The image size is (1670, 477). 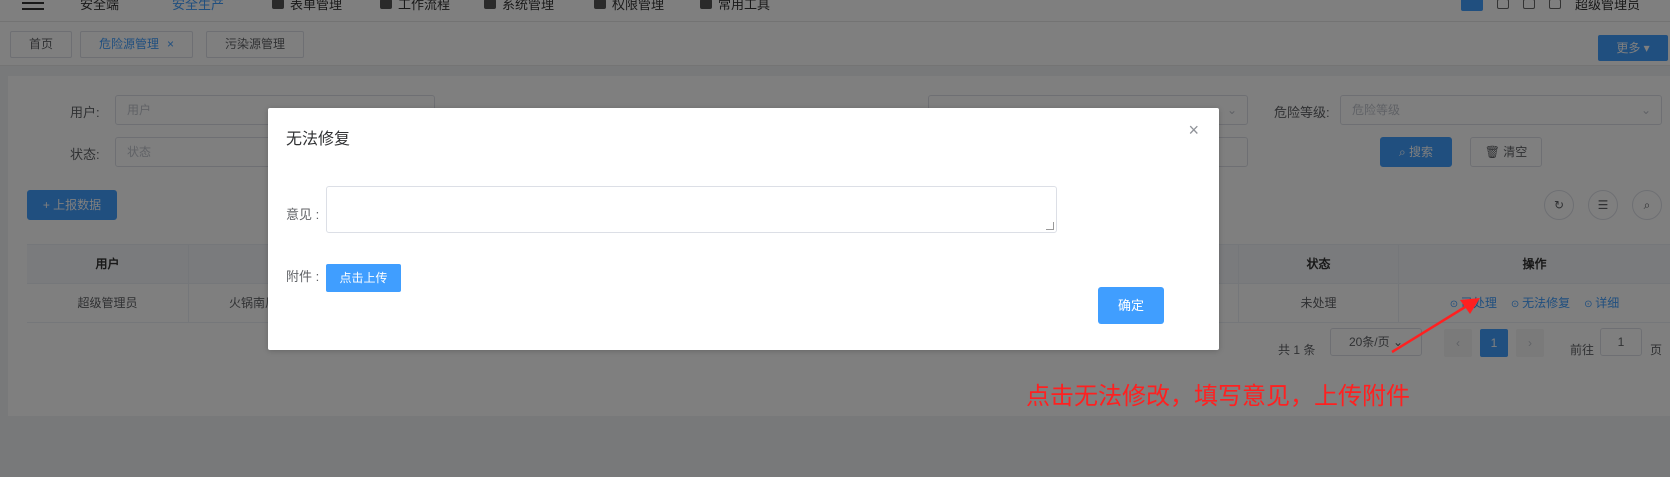 I want to click on annotation-arrow, so click(x=1435, y=326).